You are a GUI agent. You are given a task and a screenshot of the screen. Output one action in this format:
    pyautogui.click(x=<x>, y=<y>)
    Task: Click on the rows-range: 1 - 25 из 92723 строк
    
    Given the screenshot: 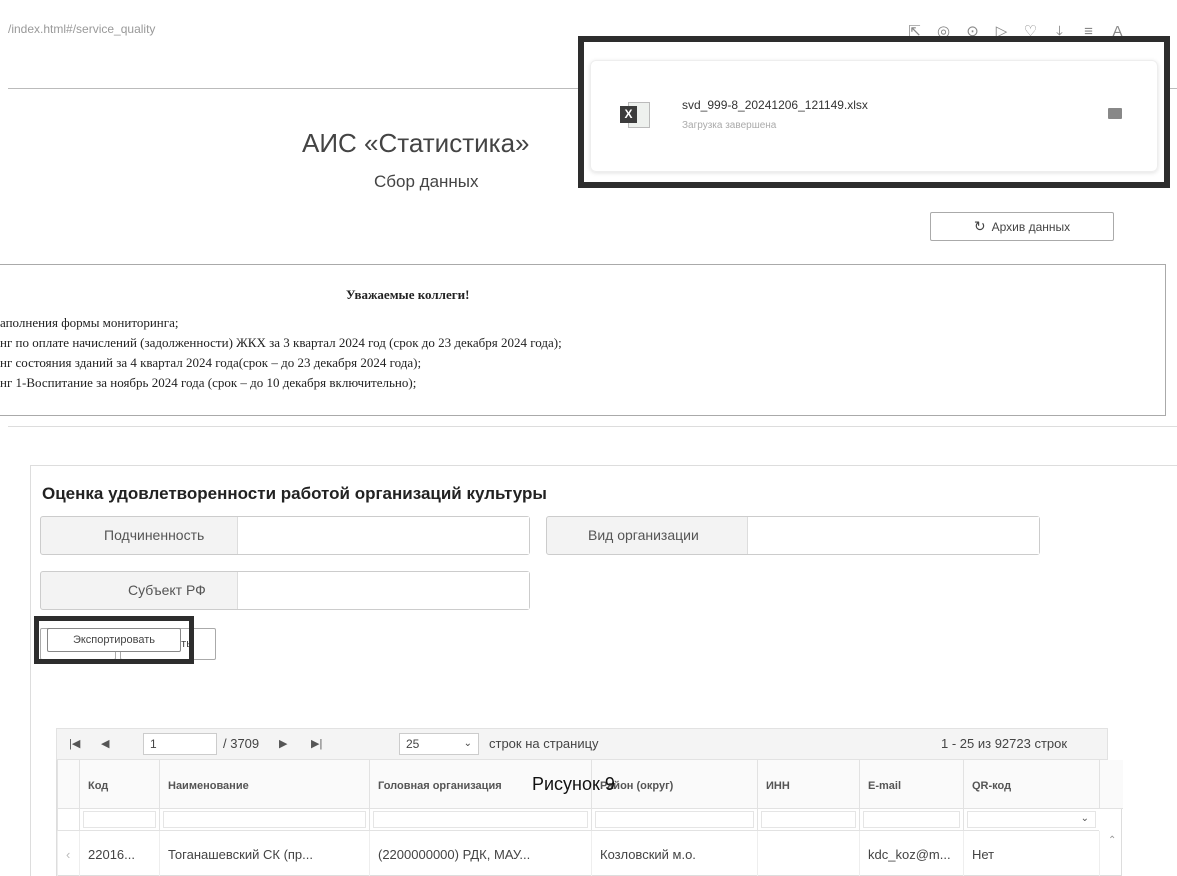 What is the action you would take?
    pyautogui.click(x=1004, y=743)
    